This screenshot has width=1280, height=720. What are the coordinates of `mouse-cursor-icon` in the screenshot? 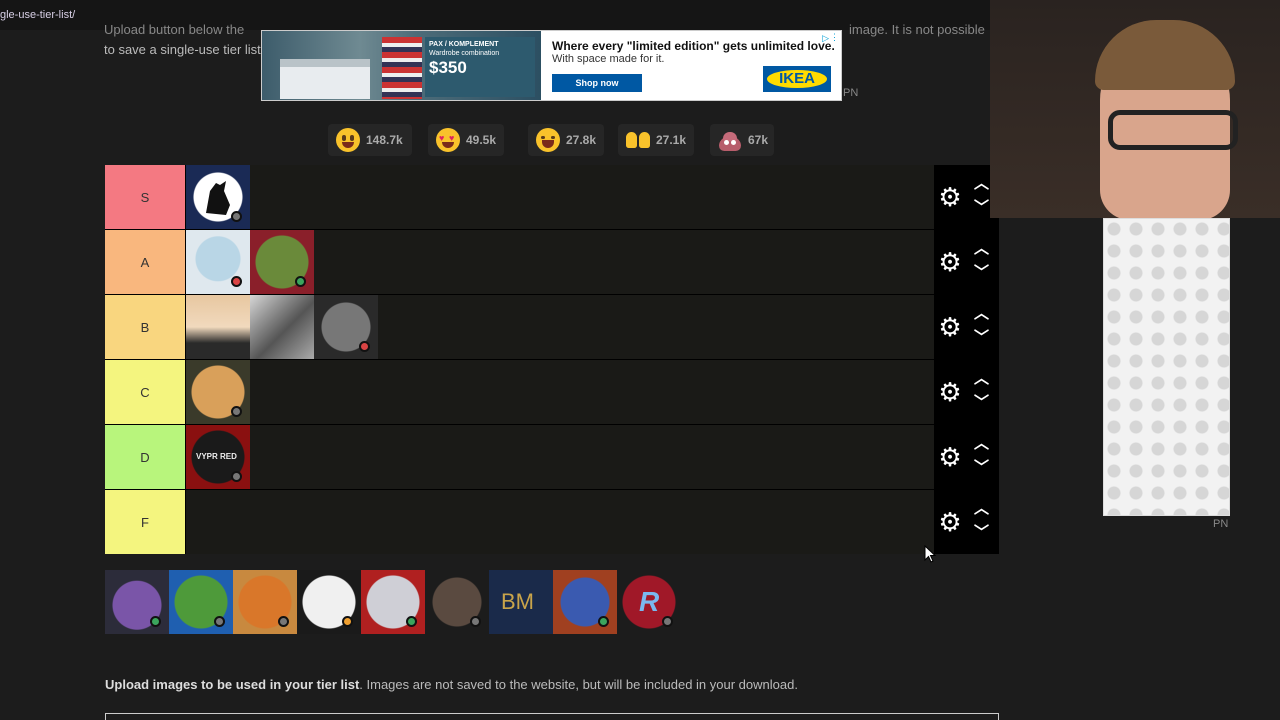 It's located at (930, 554).